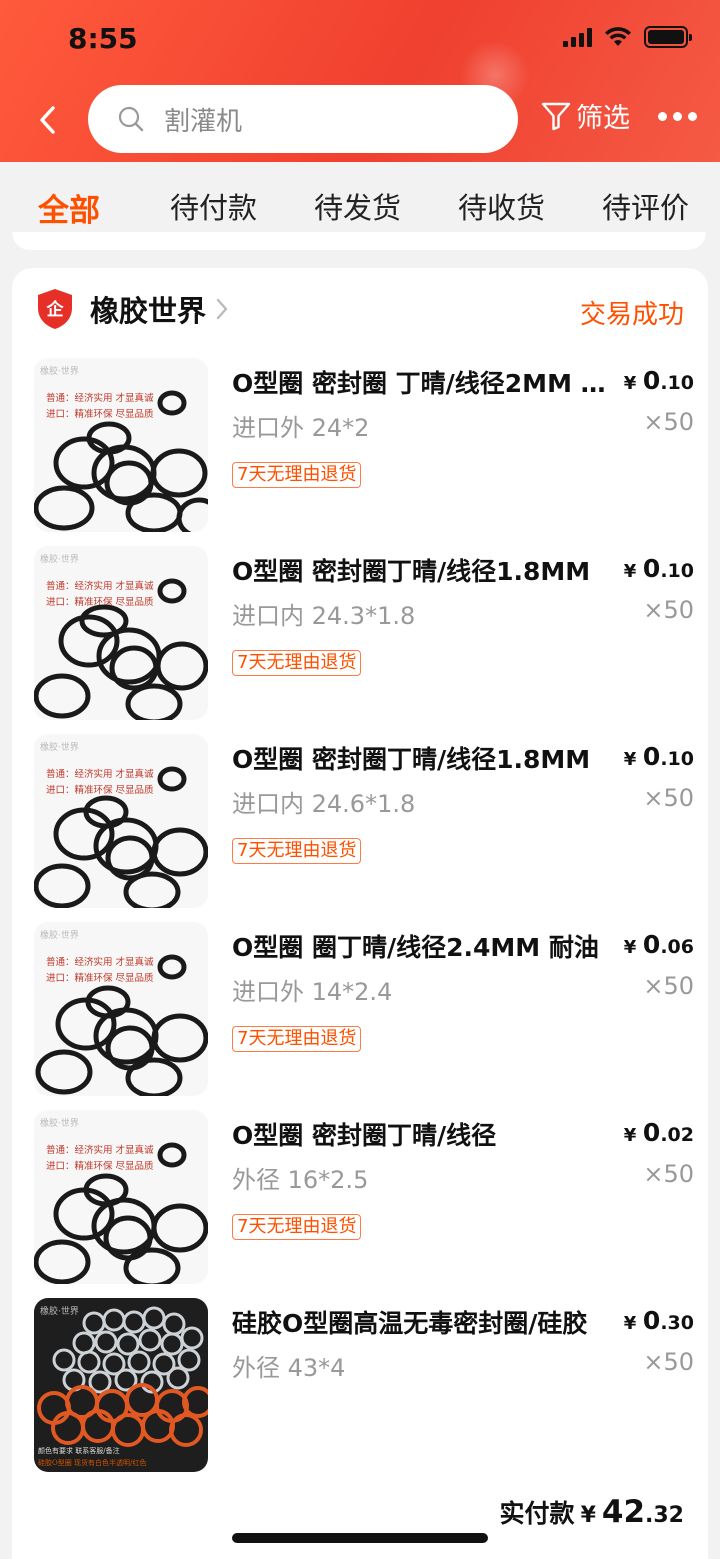 This screenshot has width=720, height=1559. Describe the element at coordinates (668, 37) in the screenshot. I see `battery-icon` at that location.